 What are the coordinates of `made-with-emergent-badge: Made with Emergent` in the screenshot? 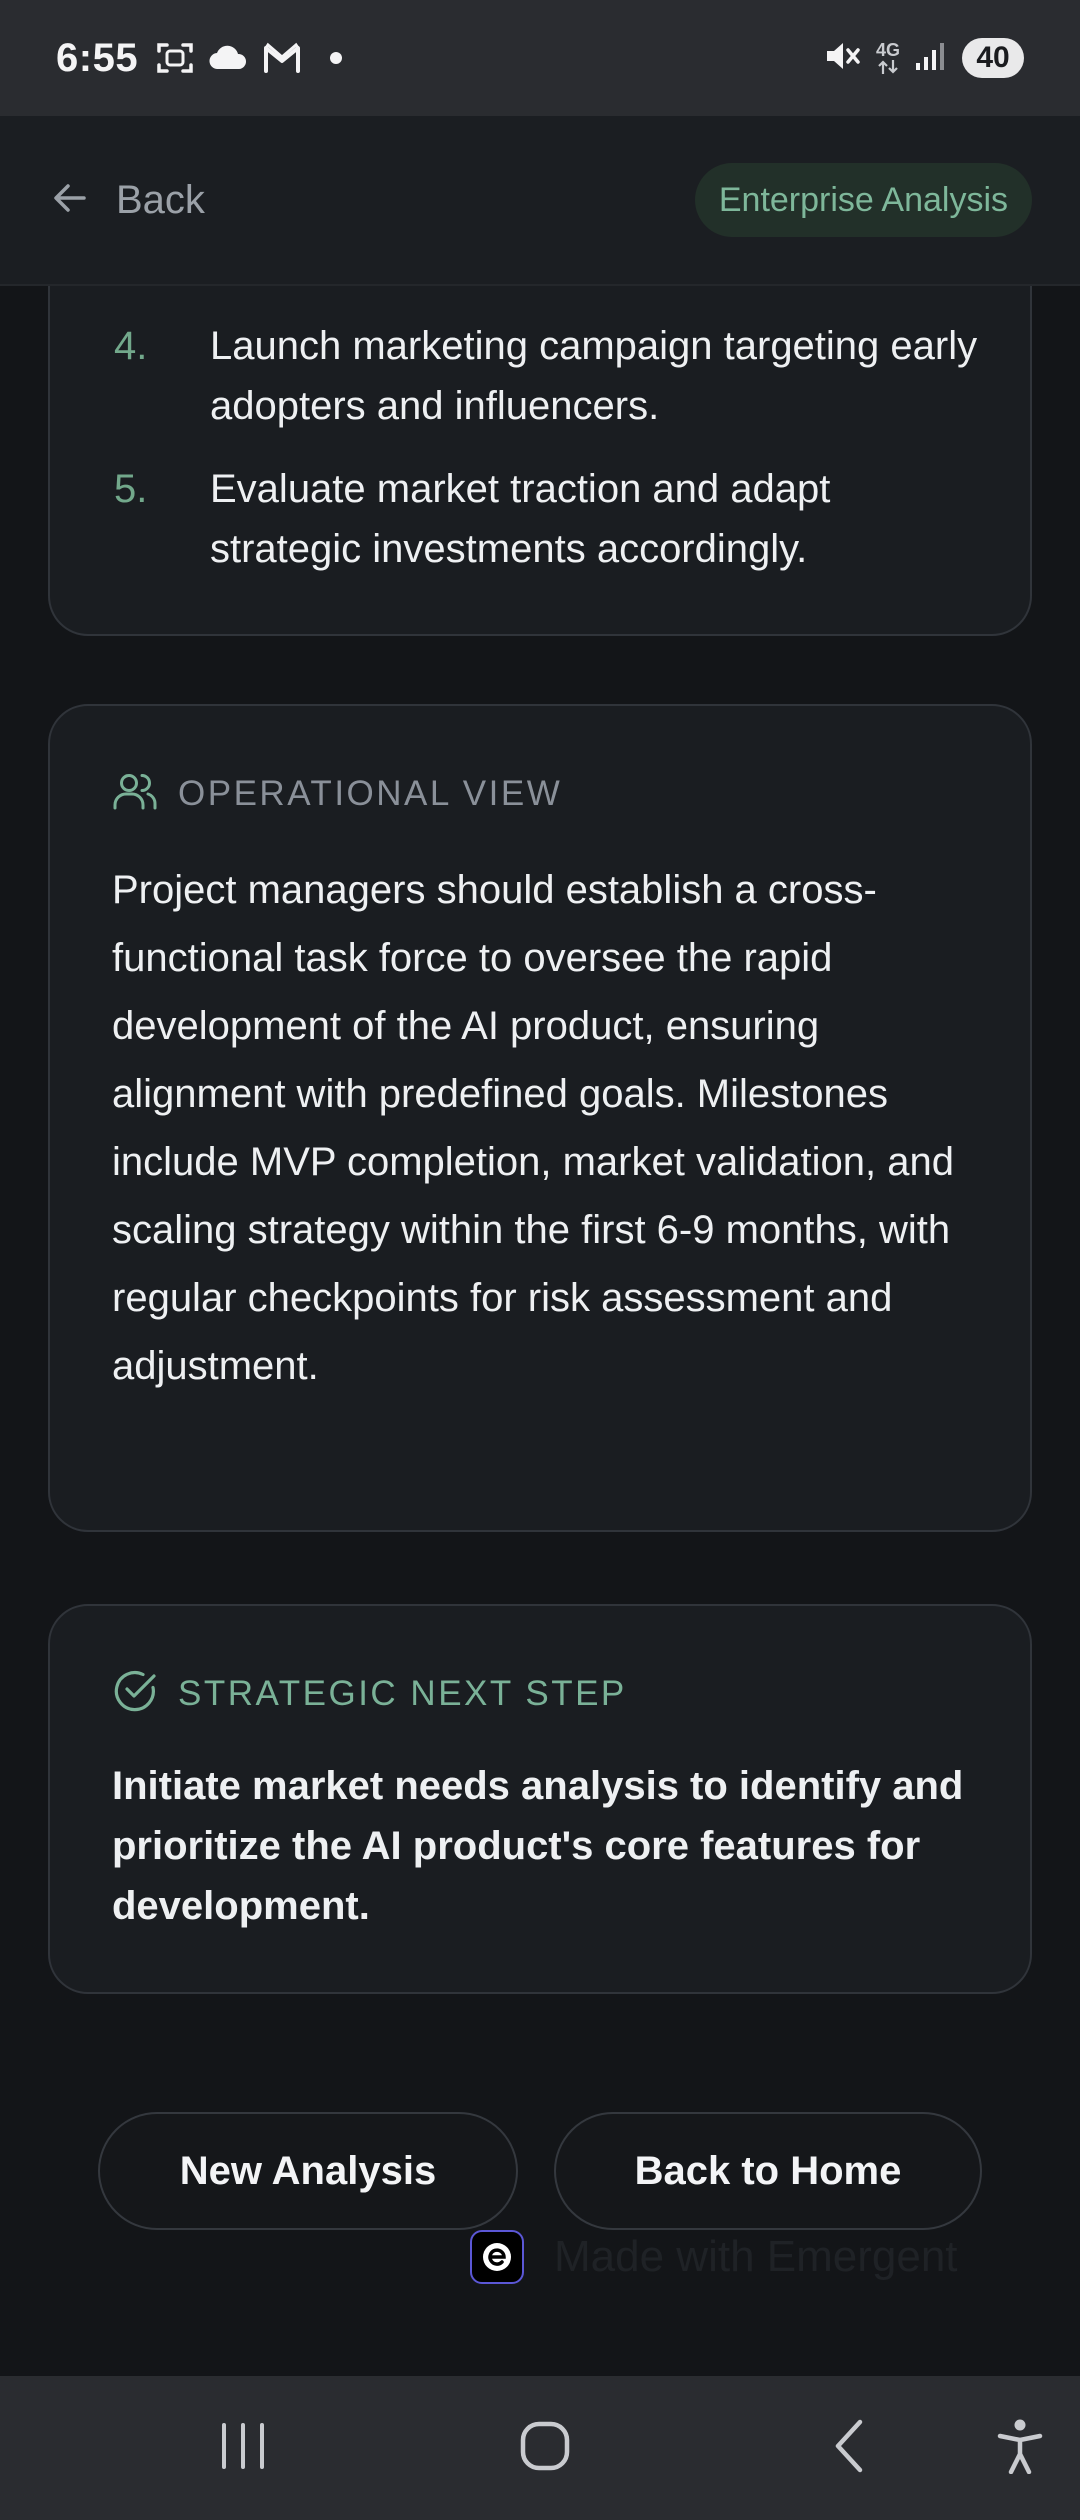 It's located at (714, 2257).